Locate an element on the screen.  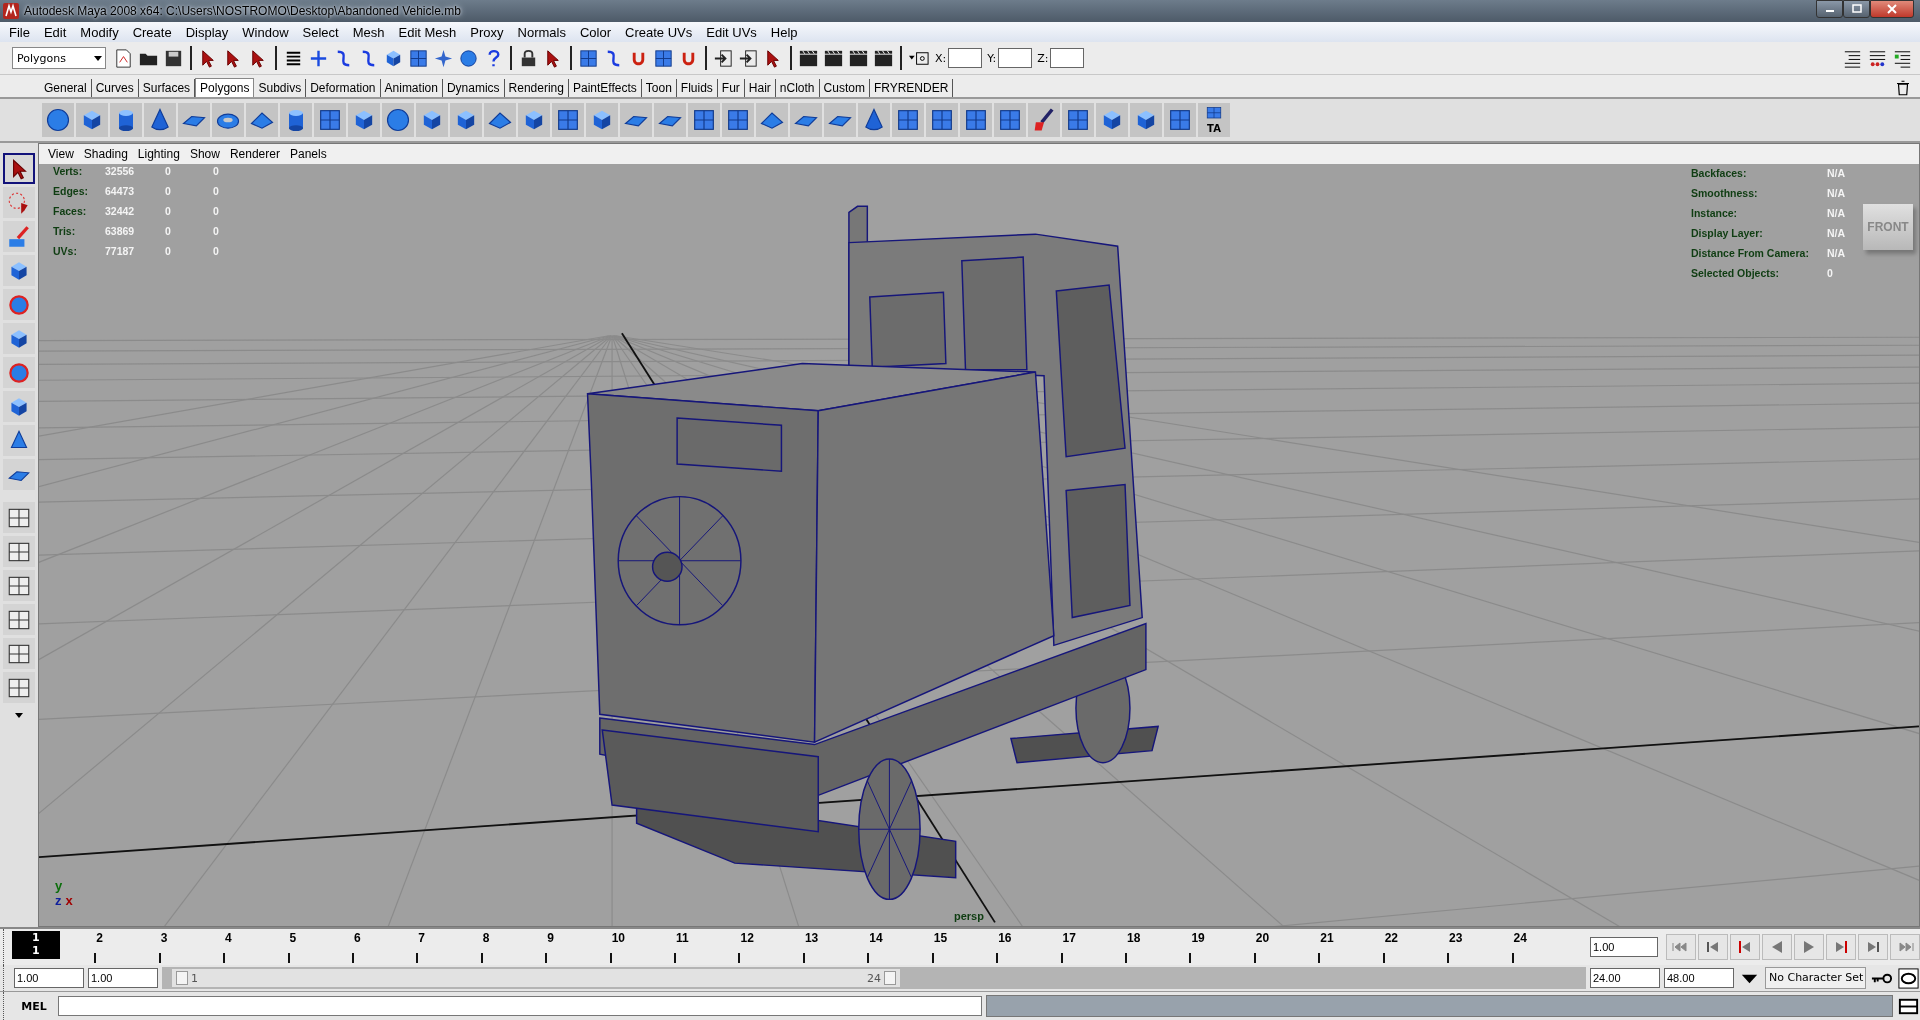
menu-item: Display is located at coordinates (207, 32).